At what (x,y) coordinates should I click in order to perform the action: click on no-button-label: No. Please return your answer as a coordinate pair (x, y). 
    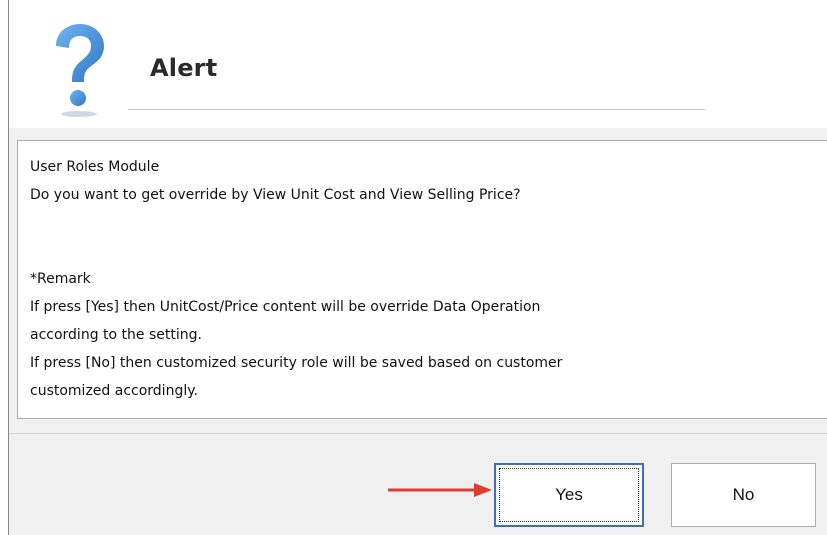
    Looking at the image, I should click on (743, 494).